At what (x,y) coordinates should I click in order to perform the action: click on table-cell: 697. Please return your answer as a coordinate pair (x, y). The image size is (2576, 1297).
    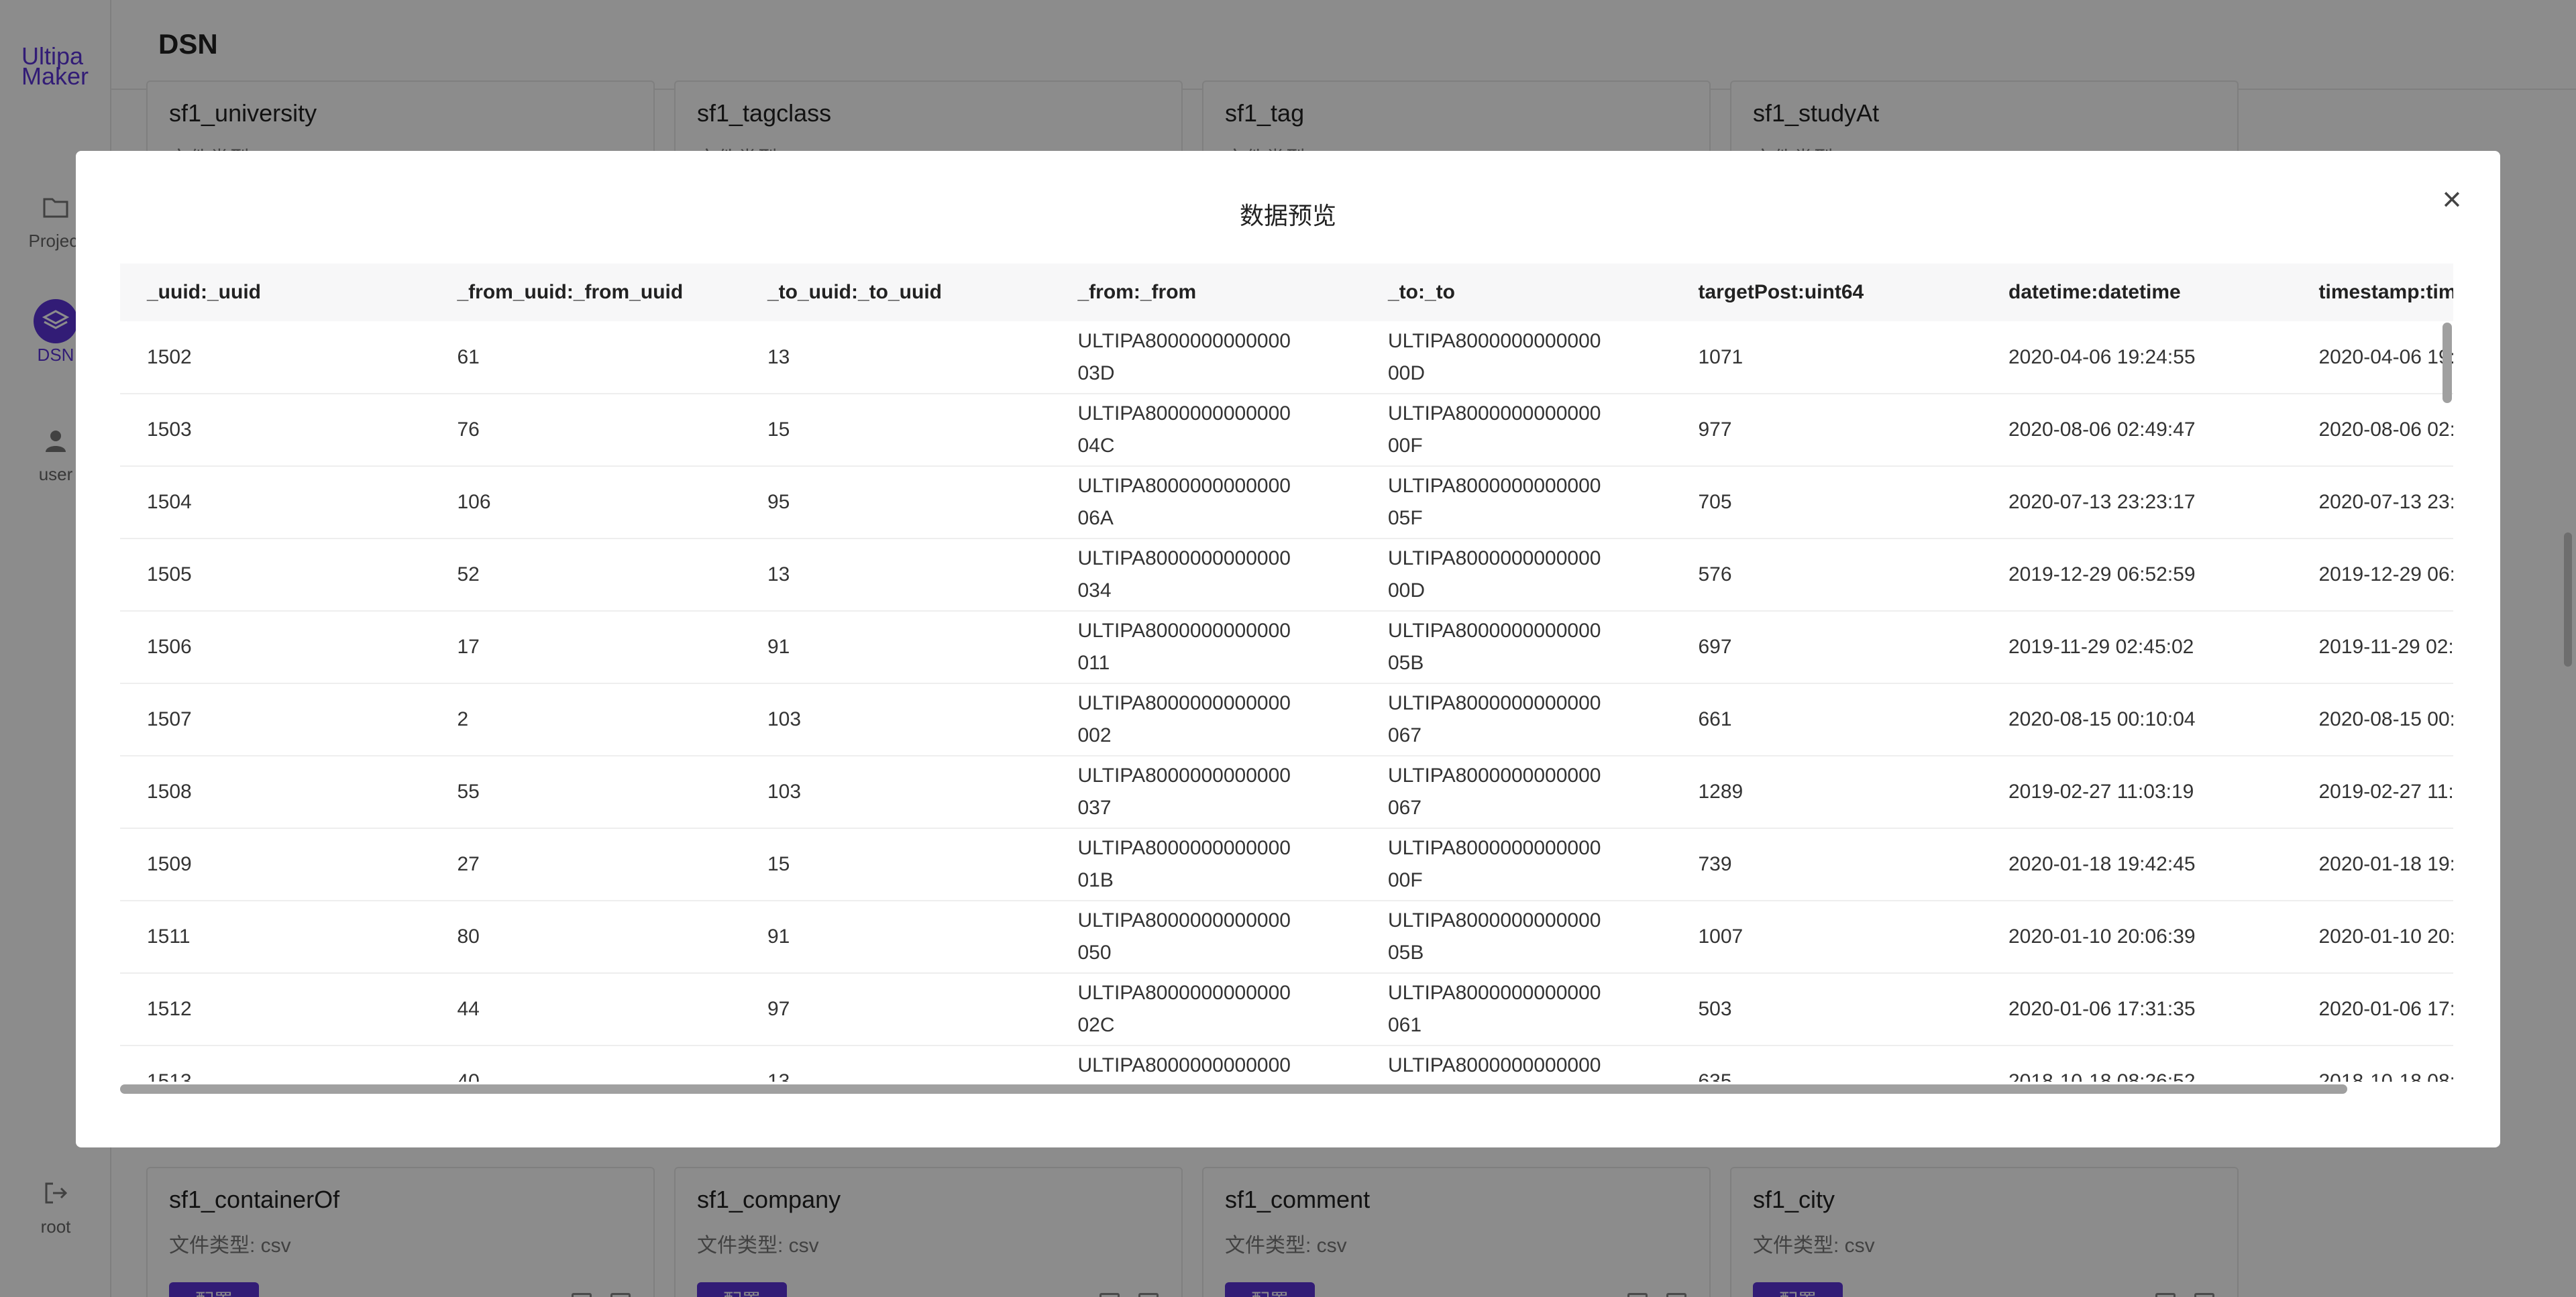
    Looking at the image, I should click on (1826, 647).